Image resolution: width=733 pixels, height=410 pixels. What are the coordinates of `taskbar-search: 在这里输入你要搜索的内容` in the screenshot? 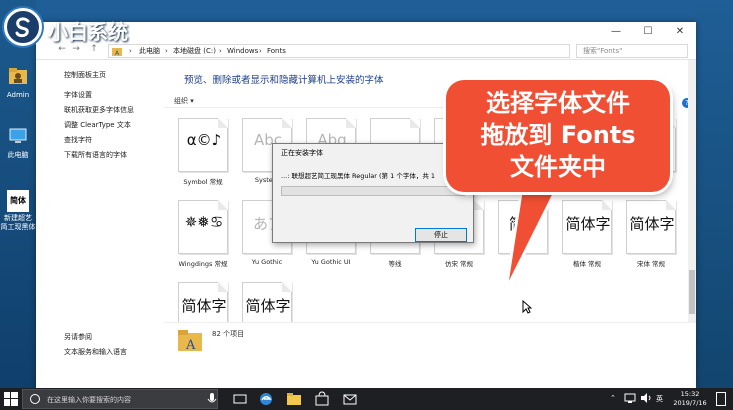 It's located at (120, 399).